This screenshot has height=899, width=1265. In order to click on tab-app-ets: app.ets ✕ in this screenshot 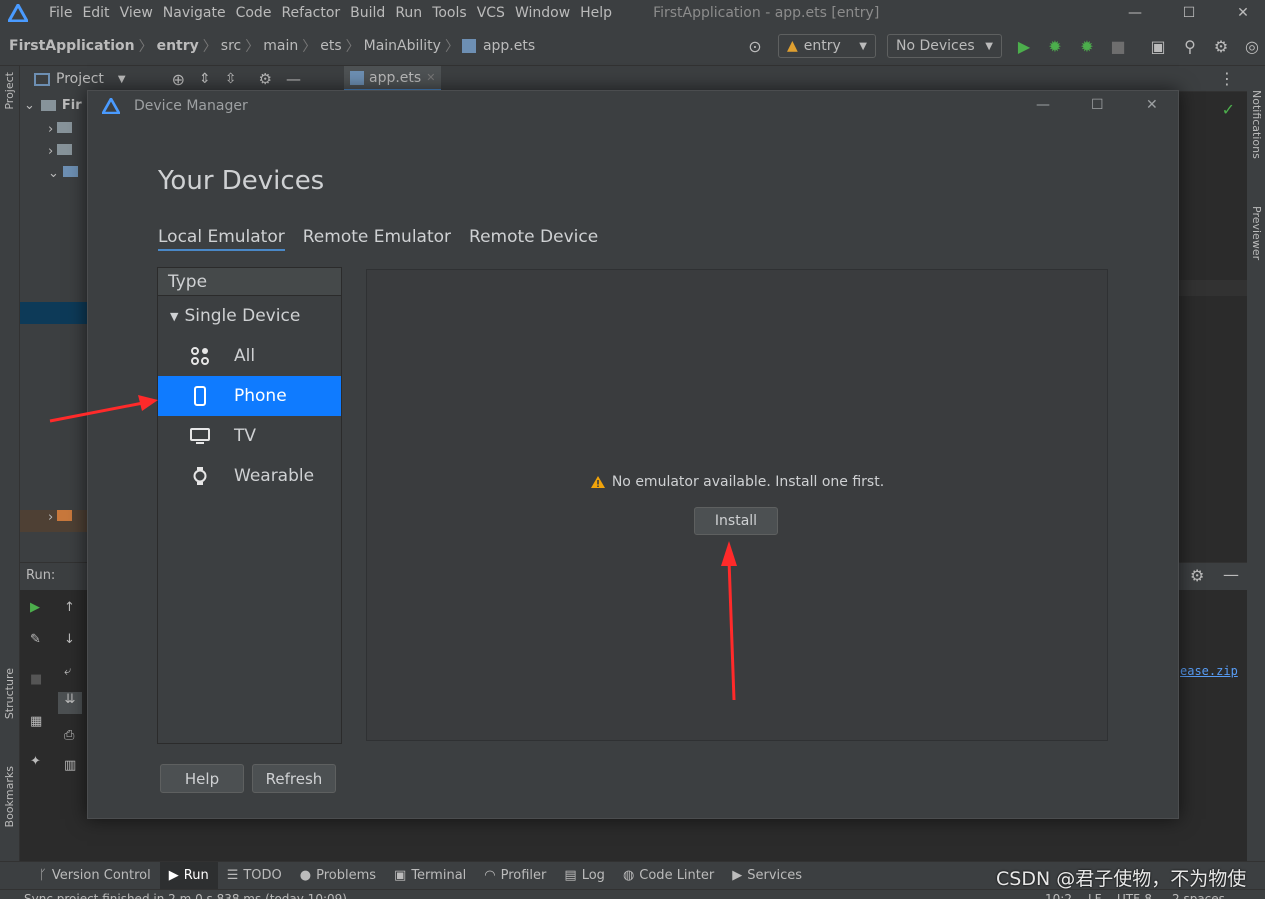, I will do `click(393, 79)`.